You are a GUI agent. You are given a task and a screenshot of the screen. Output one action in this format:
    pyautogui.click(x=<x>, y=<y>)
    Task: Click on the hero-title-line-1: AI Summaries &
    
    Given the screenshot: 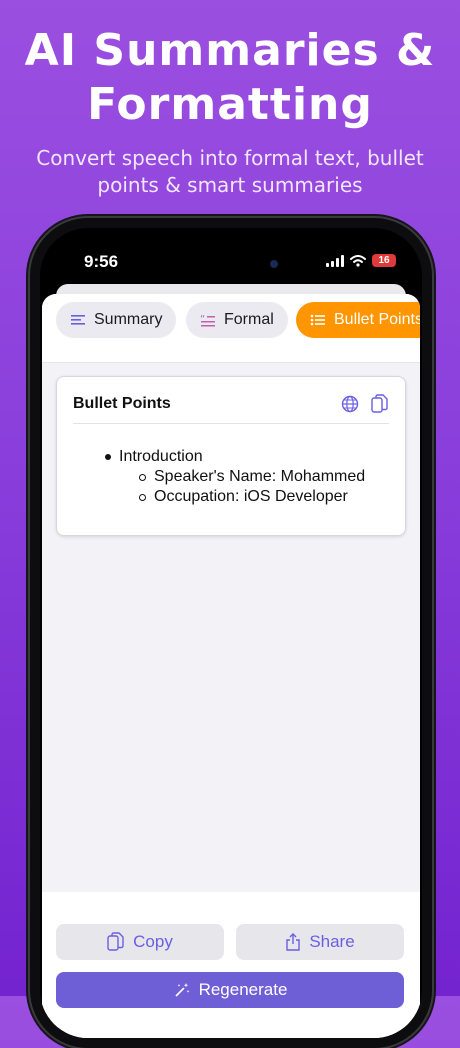 What is the action you would take?
    pyautogui.click(x=230, y=50)
    